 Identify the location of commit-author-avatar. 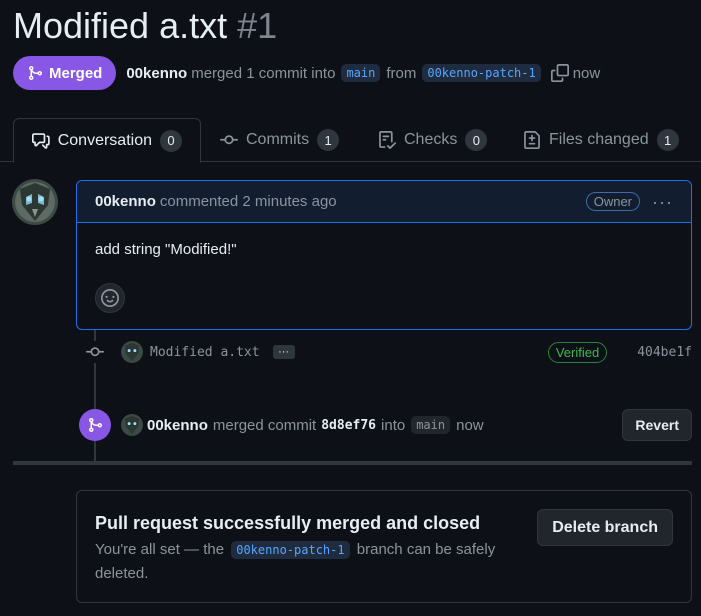
(132, 352).